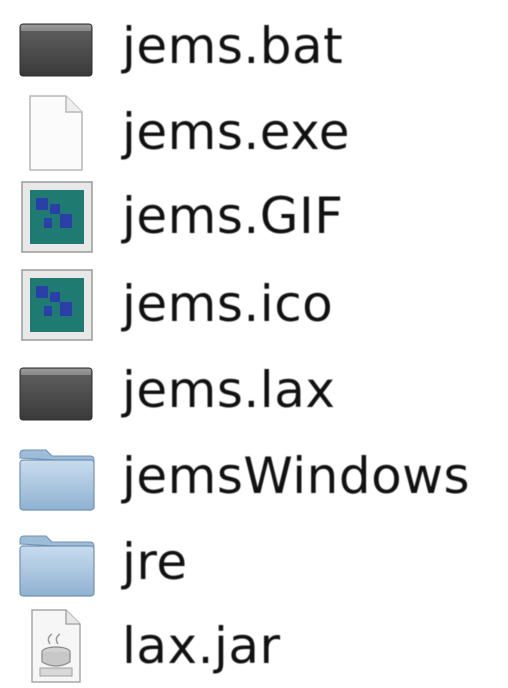  What do you see at coordinates (233, 216) in the screenshot?
I see `file-name: jems.GIF` at bounding box center [233, 216].